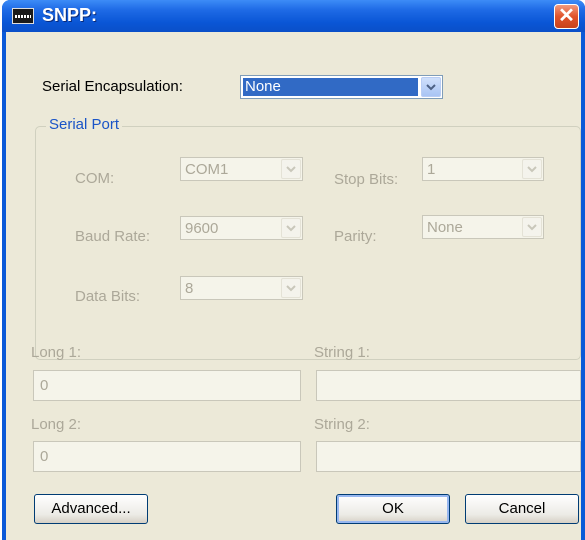 This screenshot has width=585, height=540. Describe the element at coordinates (448, 456) in the screenshot. I see `string2-field` at that location.